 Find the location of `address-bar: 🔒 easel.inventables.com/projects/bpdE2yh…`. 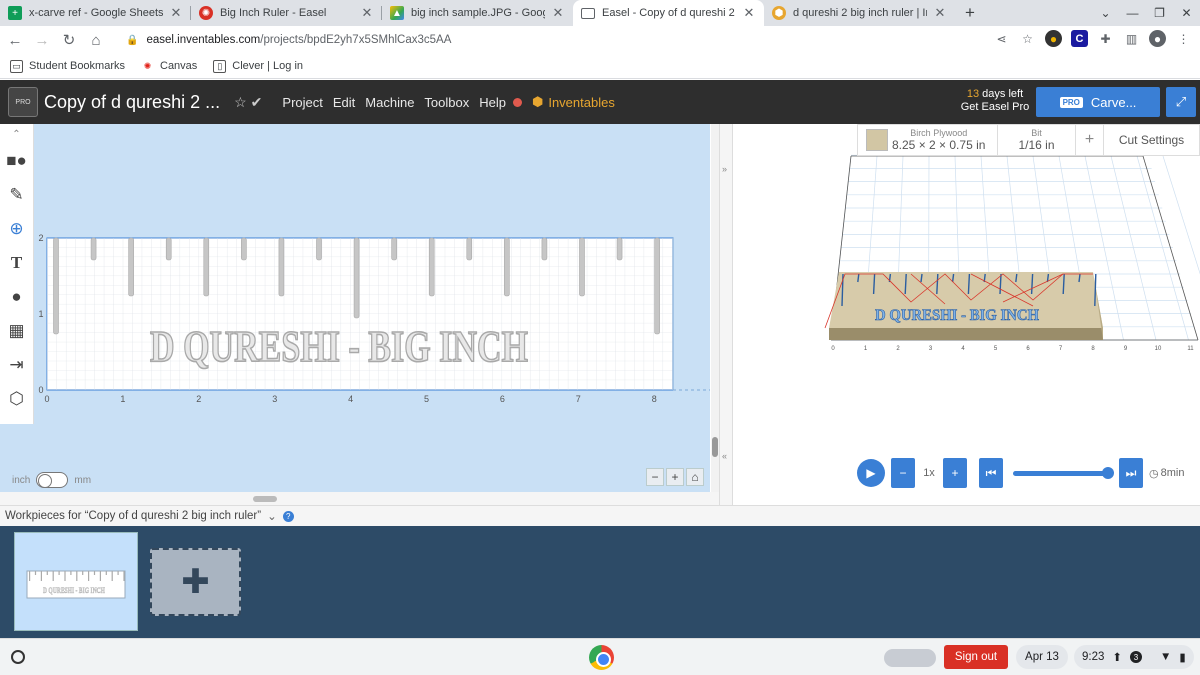

address-bar: 🔒 easel.inventables.com/projects/bpdE2yh… is located at coordinates (591, 40).